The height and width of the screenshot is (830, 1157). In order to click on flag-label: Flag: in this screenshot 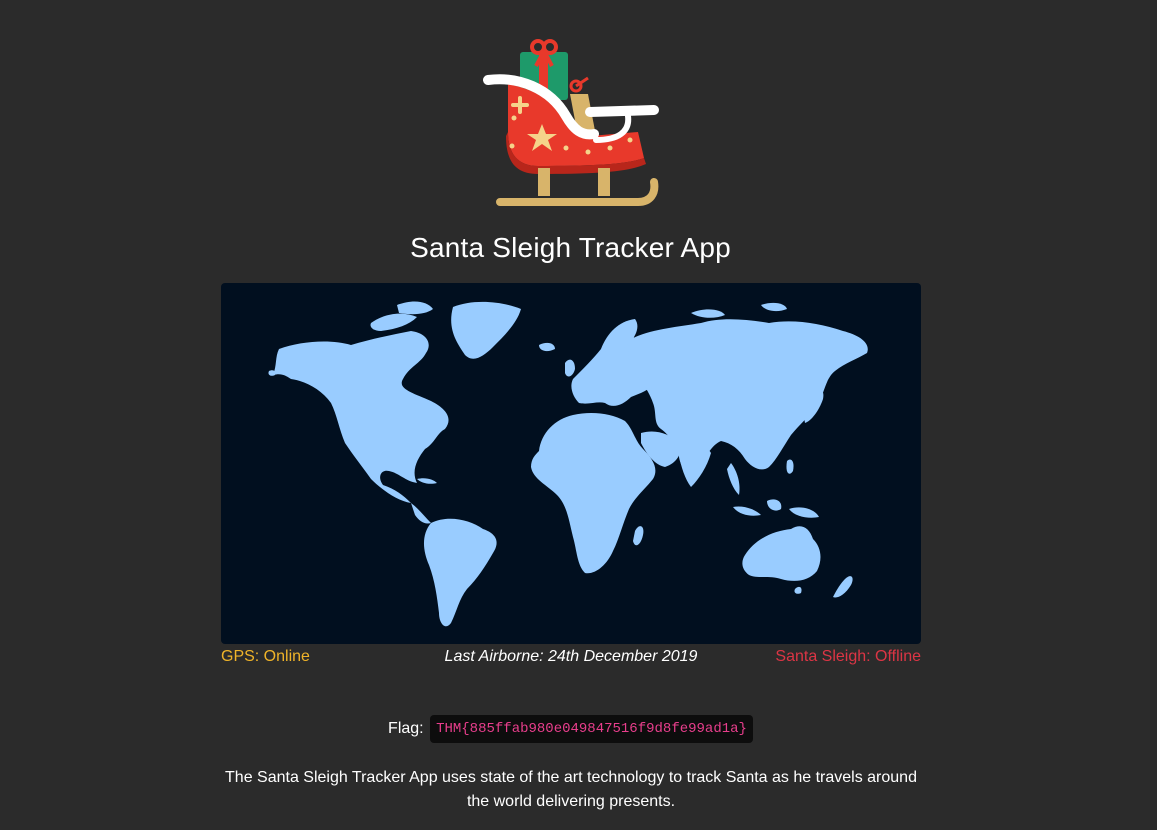, I will do `click(406, 728)`.